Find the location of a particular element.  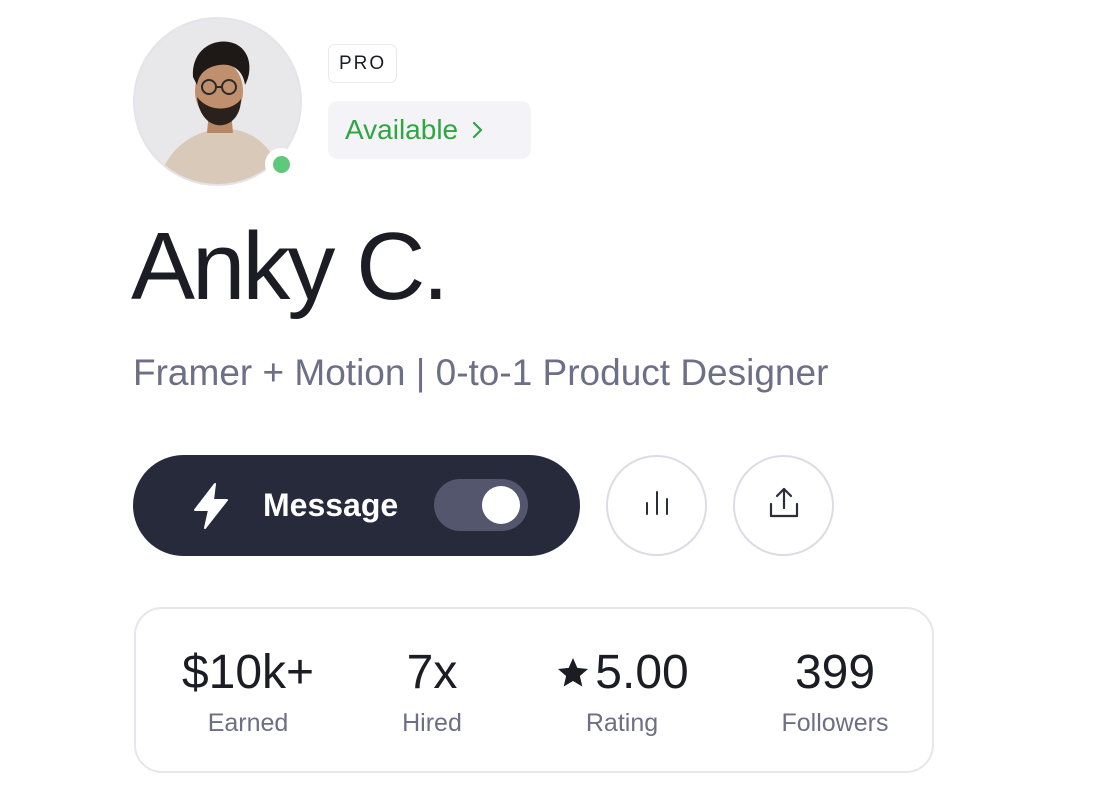

stats-button is located at coordinates (656, 505).